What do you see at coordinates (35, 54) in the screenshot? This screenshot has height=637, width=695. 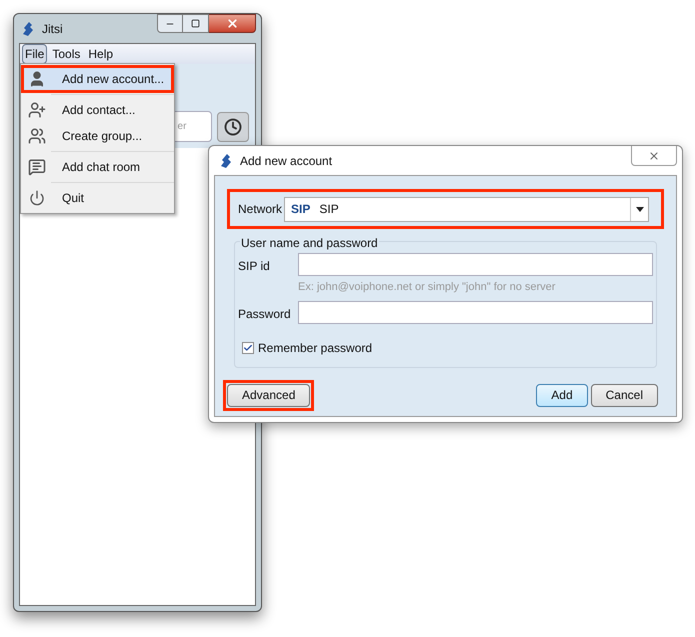 I see `menu-item: File` at bounding box center [35, 54].